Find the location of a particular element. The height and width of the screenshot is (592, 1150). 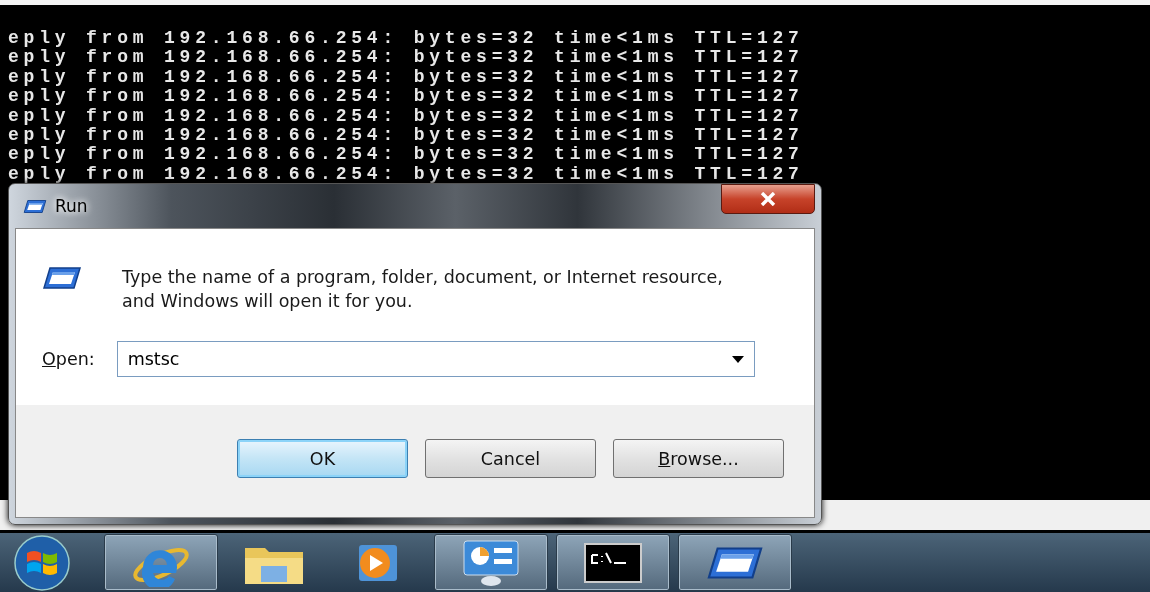

open-combo-box: mstsc is located at coordinates (435, 359).